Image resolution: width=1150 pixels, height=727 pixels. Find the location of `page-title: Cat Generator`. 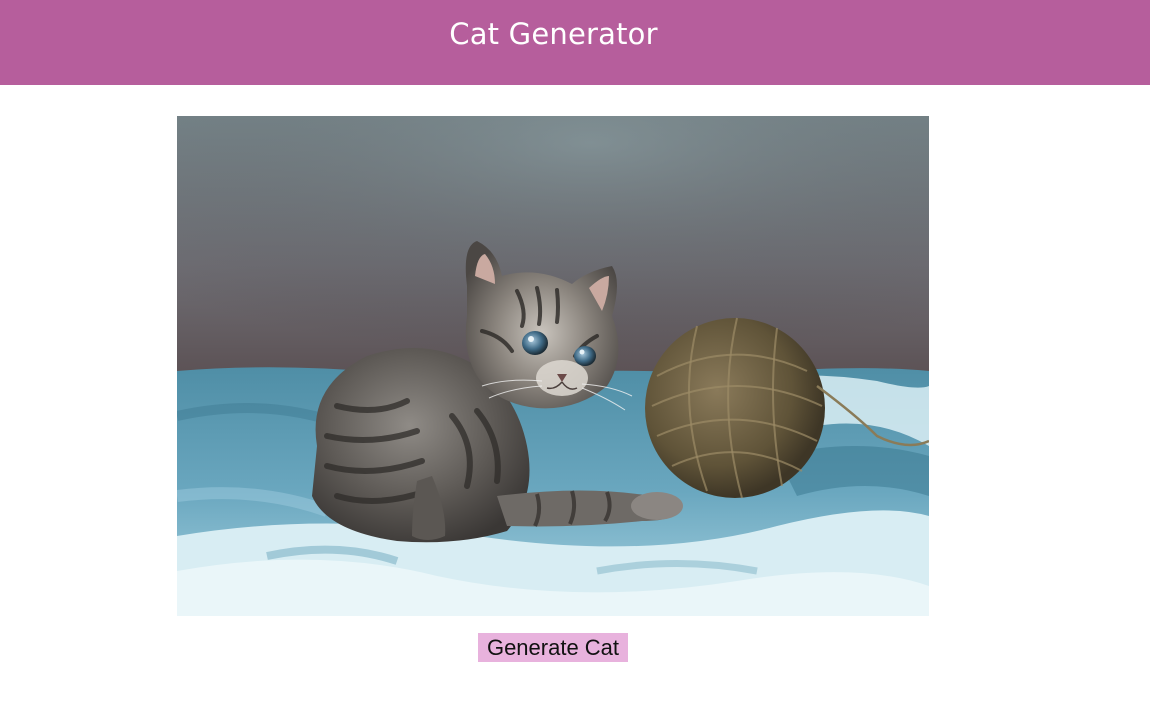

page-title: Cat Generator is located at coordinates (553, 34).